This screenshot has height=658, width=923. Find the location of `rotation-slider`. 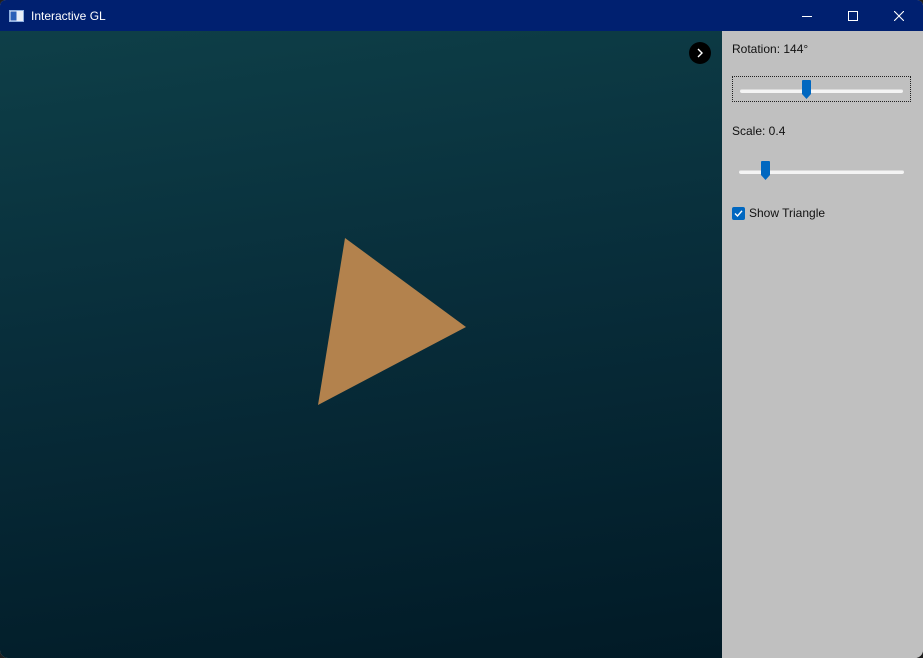

rotation-slider is located at coordinates (821, 89).